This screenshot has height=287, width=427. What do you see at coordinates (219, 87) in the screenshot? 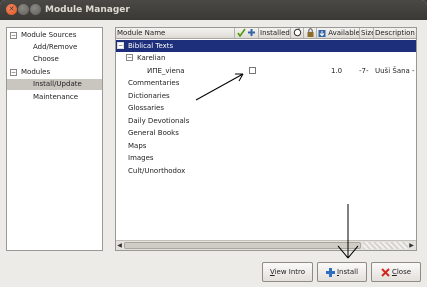
I see `arrow-to-checkbox-icon` at bounding box center [219, 87].